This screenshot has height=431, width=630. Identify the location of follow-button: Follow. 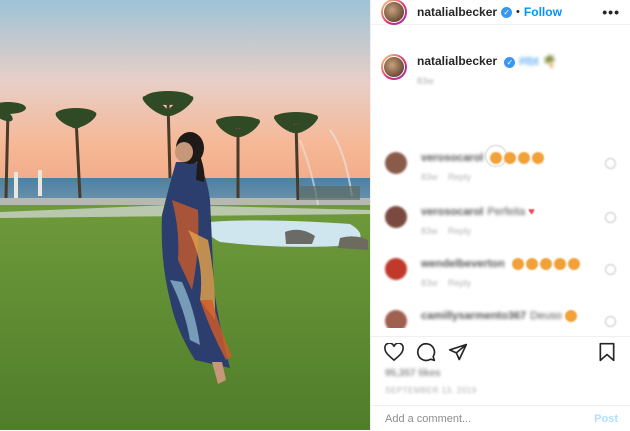
(543, 12).